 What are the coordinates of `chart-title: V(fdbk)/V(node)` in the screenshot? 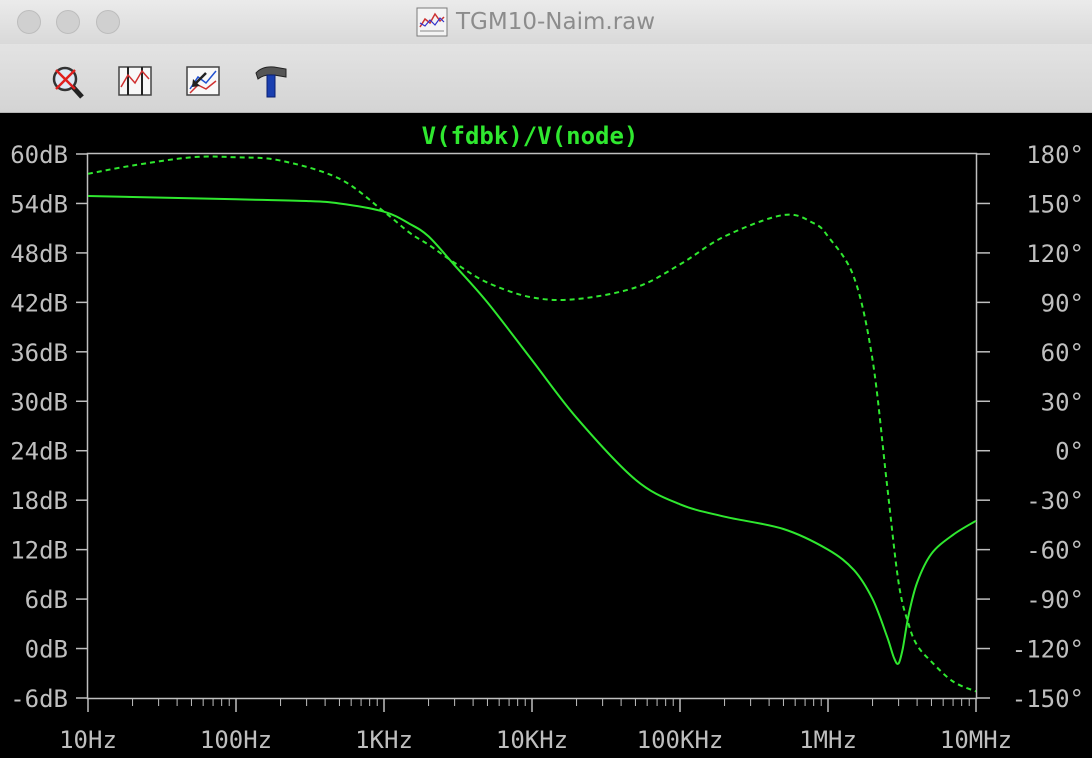 It's located at (530, 136).